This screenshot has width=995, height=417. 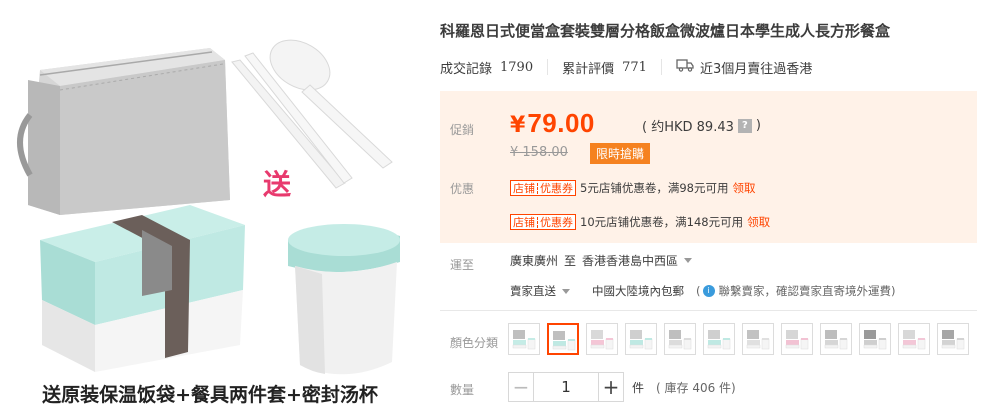 I want to click on gift-badge: 送, so click(x=277, y=186).